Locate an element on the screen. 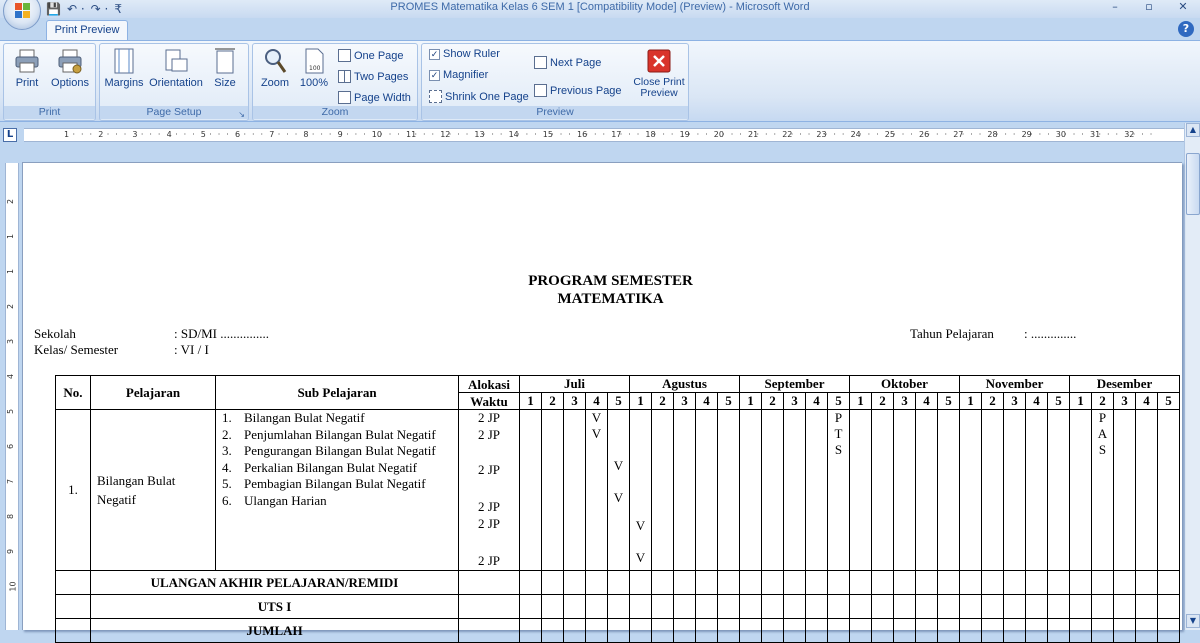 The image size is (1200, 643). maximize-button: ▫ is located at coordinates (1149, 8).